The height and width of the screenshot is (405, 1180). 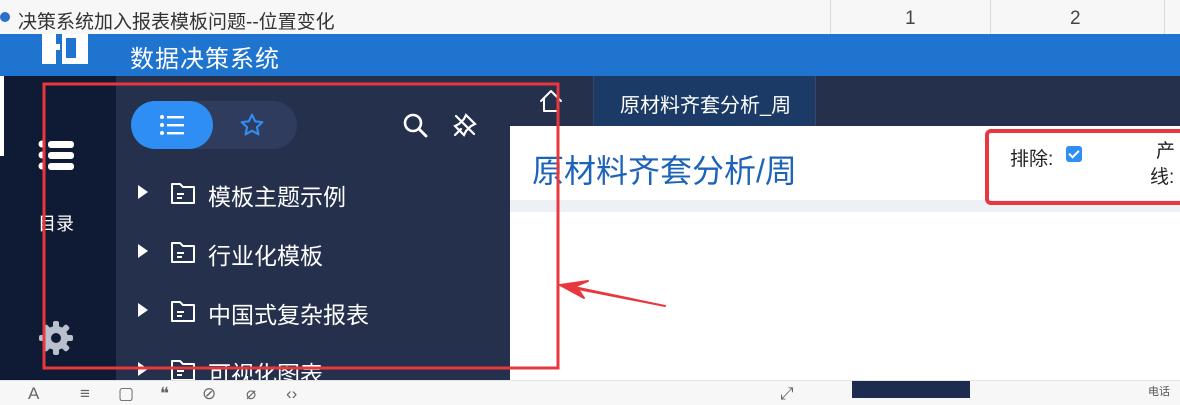 What do you see at coordinates (265, 256) in the screenshot?
I see `tree-item-label: 行业化模板` at bounding box center [265, 256].